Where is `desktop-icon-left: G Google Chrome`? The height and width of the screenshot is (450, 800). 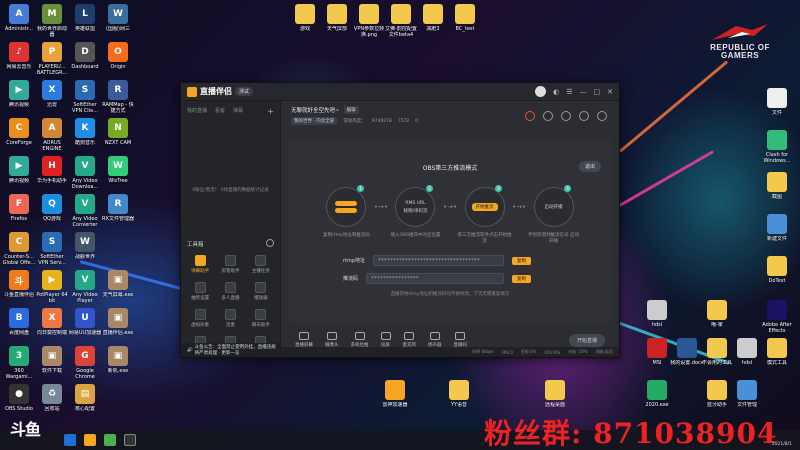
desktop-icon-left: G Google Chrome is located at coordinates (85, 363).